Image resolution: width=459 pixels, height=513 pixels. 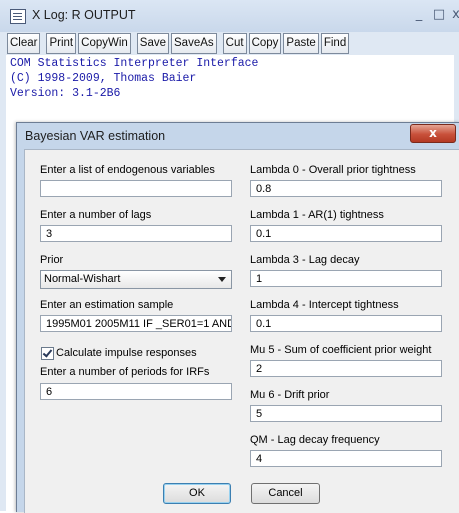 I want to click on lambda4-label: Lambda 4 - Intercept tightness, so click(x=324, y=305).